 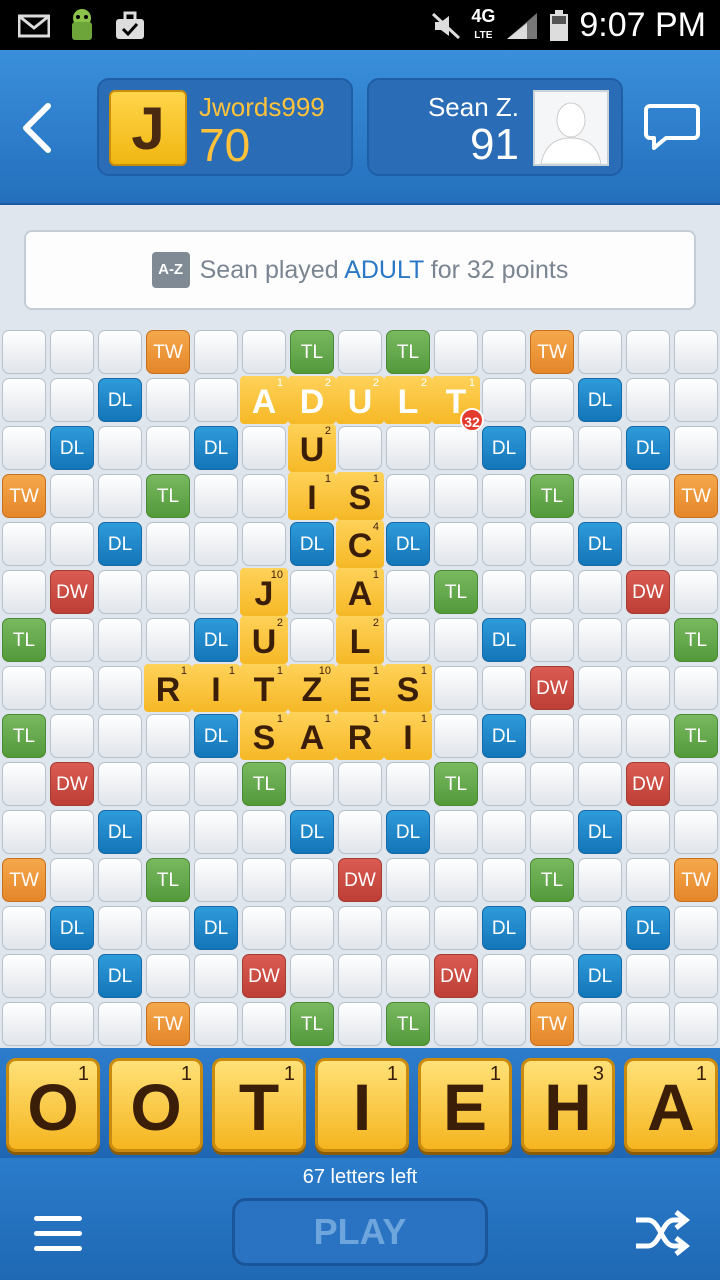 I want to click on rack-tile: T1, so click(x=259, y=1105).